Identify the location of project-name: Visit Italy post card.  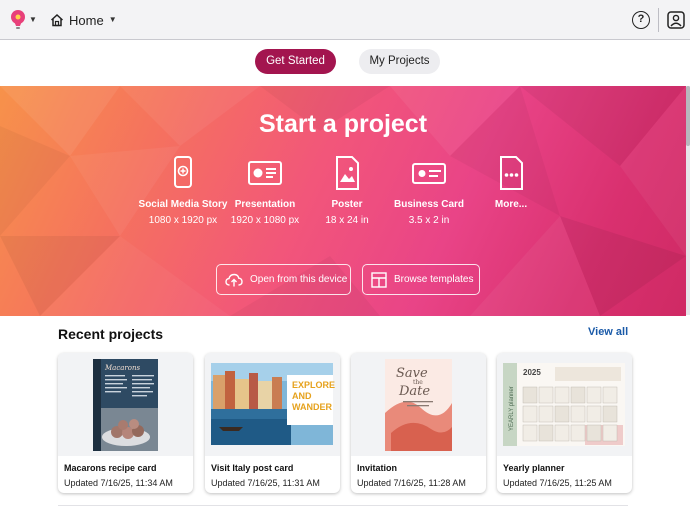
(252, 468).